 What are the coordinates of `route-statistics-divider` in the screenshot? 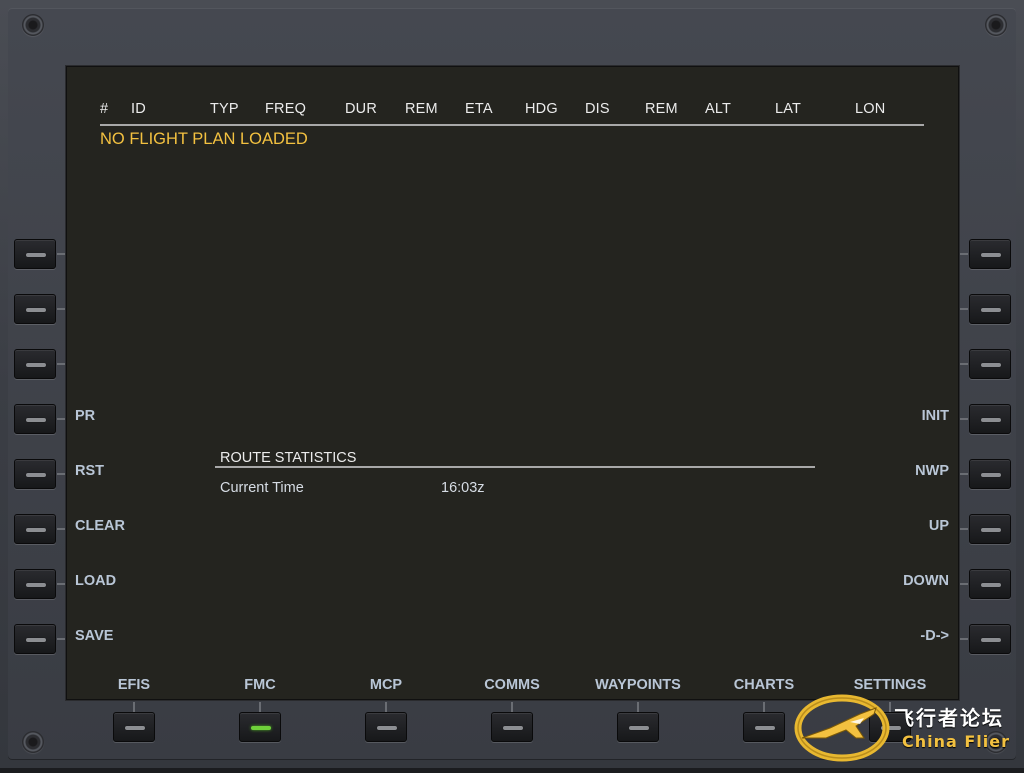 It's located at (515, 467).